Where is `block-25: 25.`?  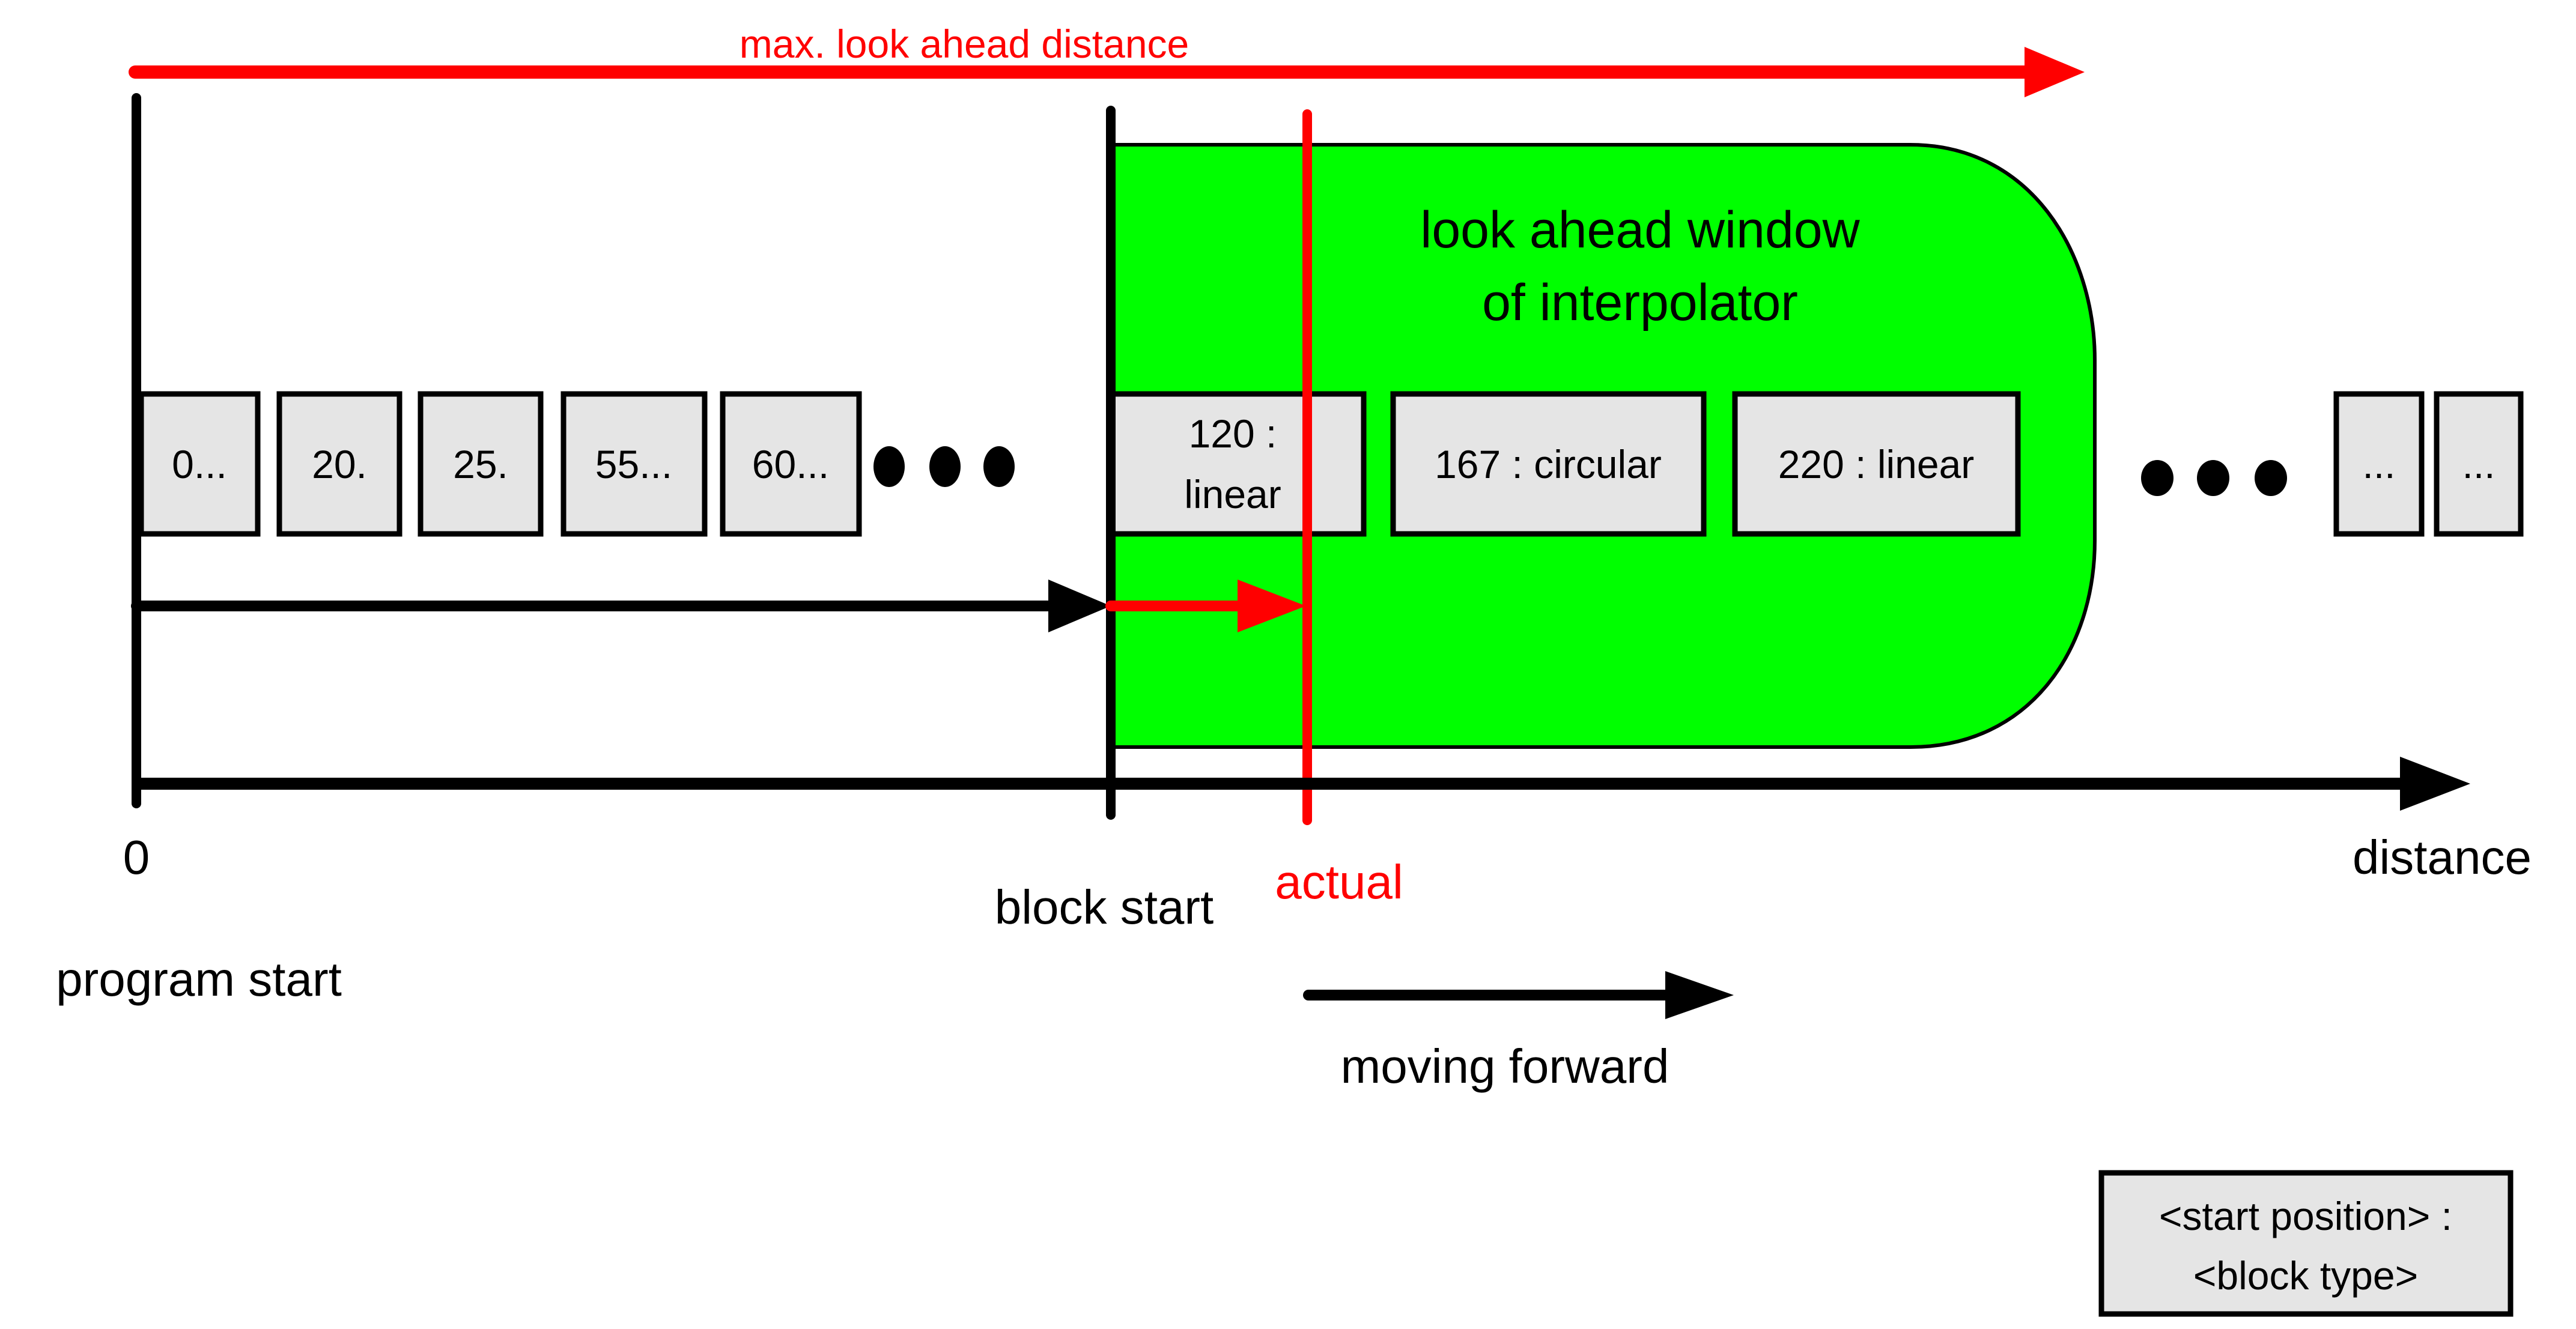
block-25: 25. is located at coordinates (481, 464).